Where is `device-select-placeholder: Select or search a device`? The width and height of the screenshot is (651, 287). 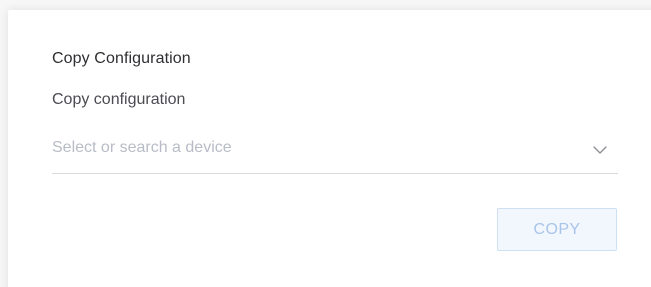
device-select-placeholder: Select or search a device is located at coordinates (142, 147).